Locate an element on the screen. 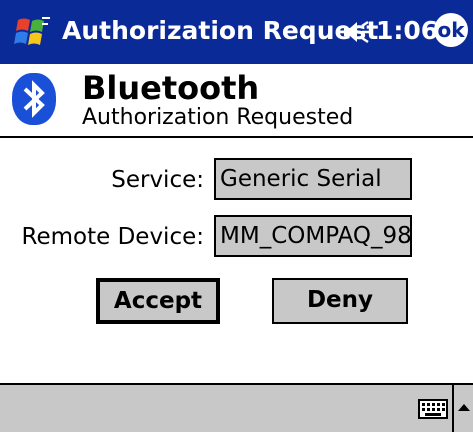 This screenshot has width=473, height=436. title-bar: Authorization Request 1:06 ok is located at coordinates (236, 32).